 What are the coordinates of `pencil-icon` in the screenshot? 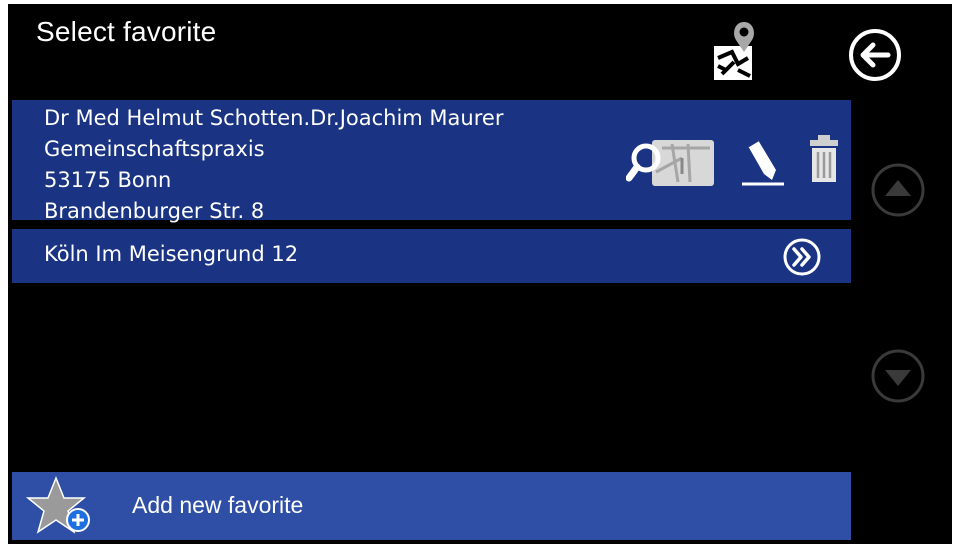 It's located at (763, 162).